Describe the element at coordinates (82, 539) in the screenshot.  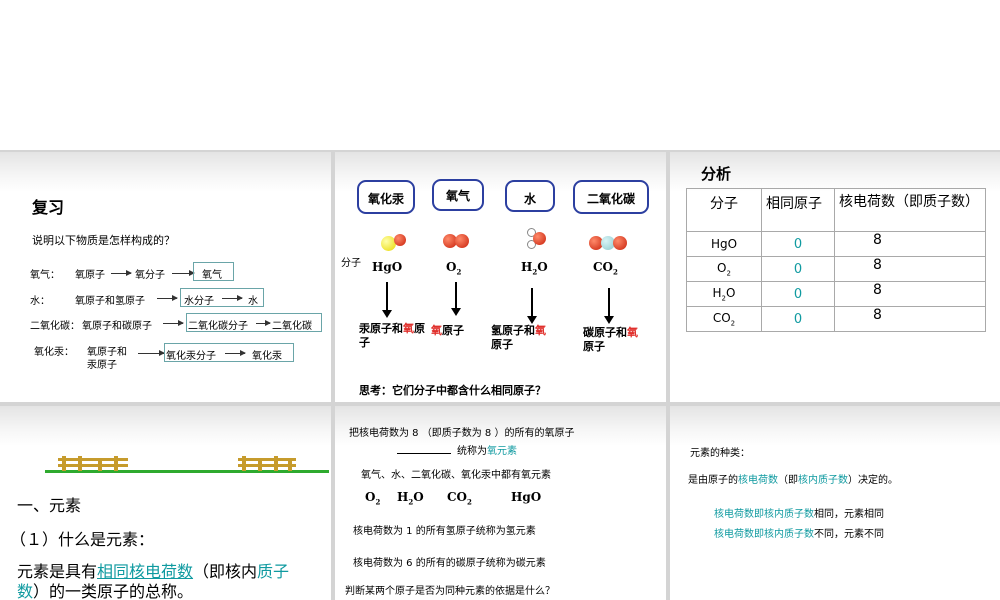
I see `sub-heading: （１）什么是元素：` at that location.